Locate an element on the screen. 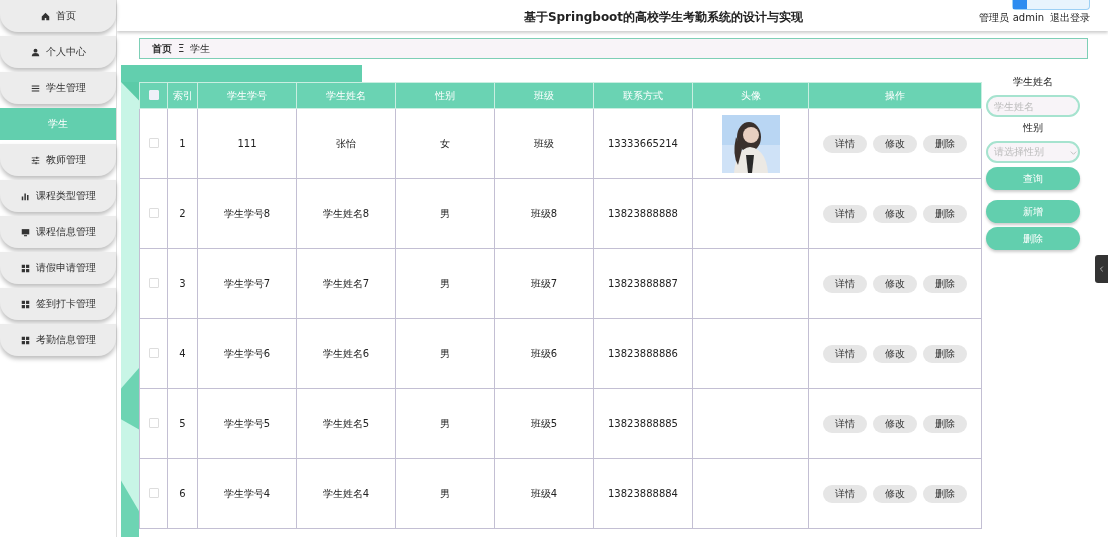 The height and width of the screenshot is (537, 1108). column-header: 学生姓名 is located at coordinates (346, 95).